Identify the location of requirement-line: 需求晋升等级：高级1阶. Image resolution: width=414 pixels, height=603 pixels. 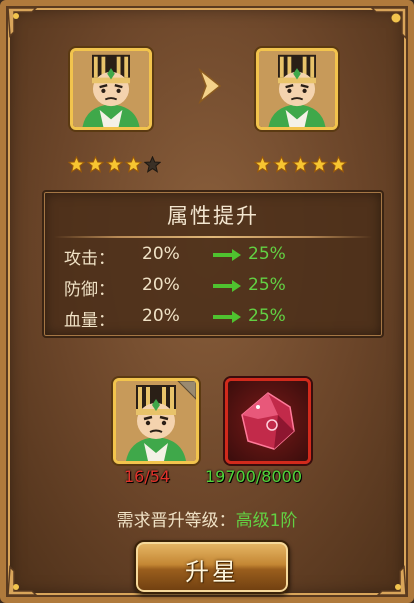
(207, 518).